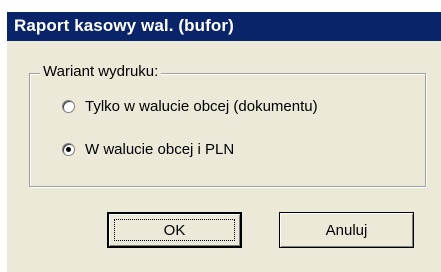 This screenshot has height=272, width=441. I want to click on radio-foreign-and-pln: W walucie obcej i PLN, so click(148, 149).